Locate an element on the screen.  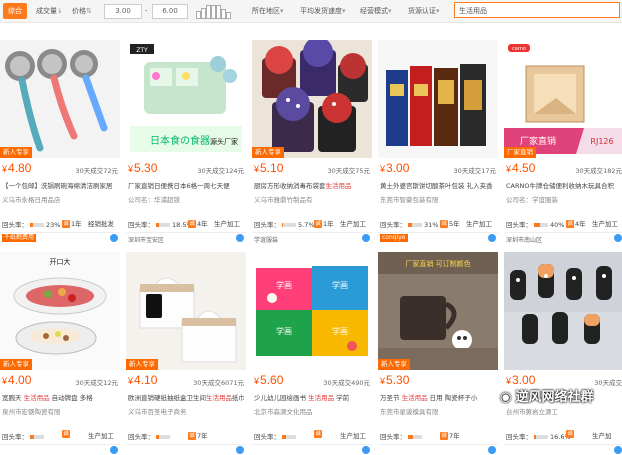
product-title: 欧洲直销硬纸抽纸盒卫生间生活用品纸巾架 is located at coordinates (186, 397).